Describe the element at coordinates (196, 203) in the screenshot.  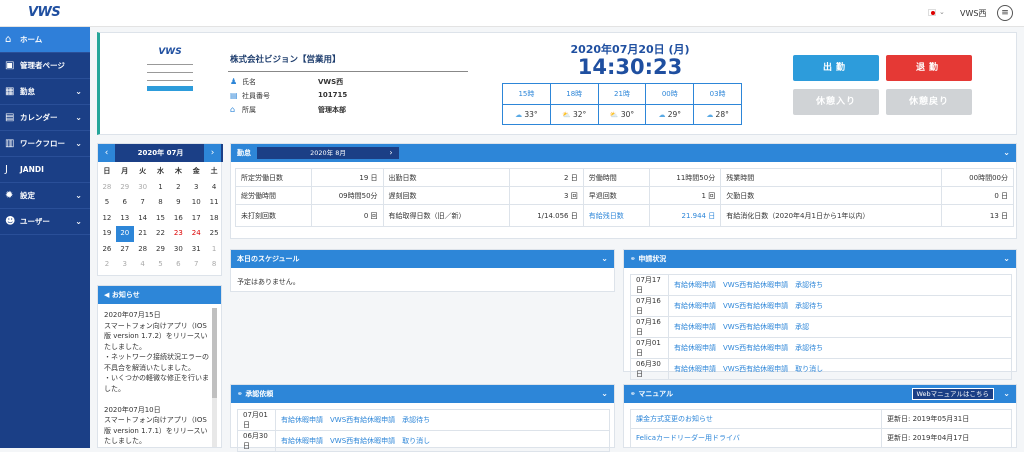
I see `calendar-day: 10` at that location.